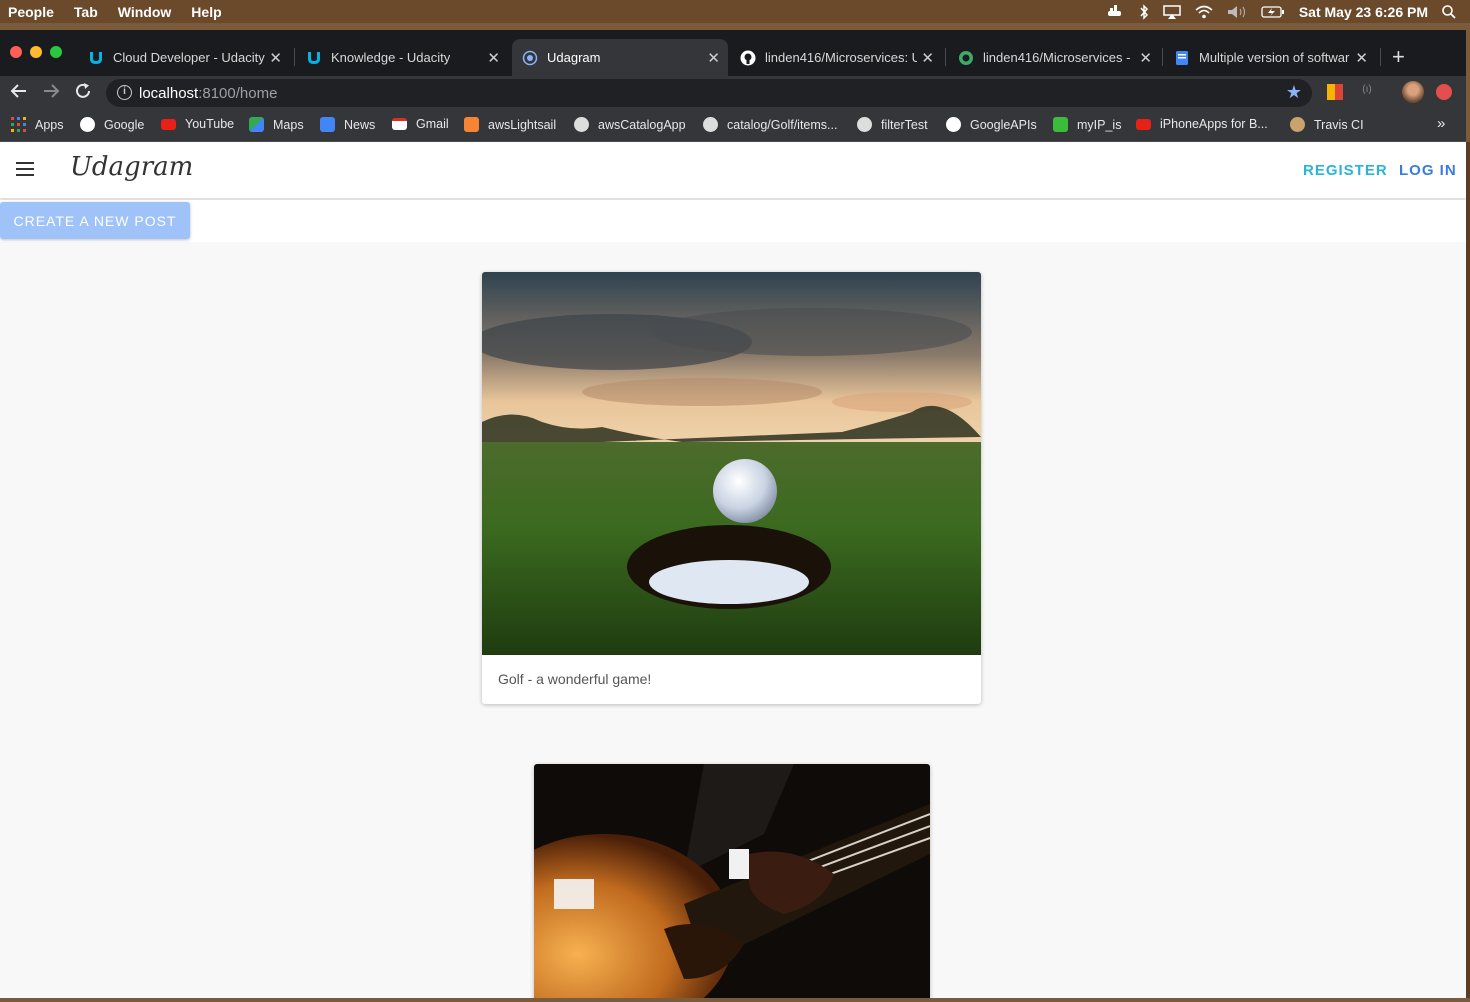  What do you see at coordinates (1363, 12) in the screenshot?
I see `clock: Sat May 23 6:26 PM` at bounding box center [1363, 12].